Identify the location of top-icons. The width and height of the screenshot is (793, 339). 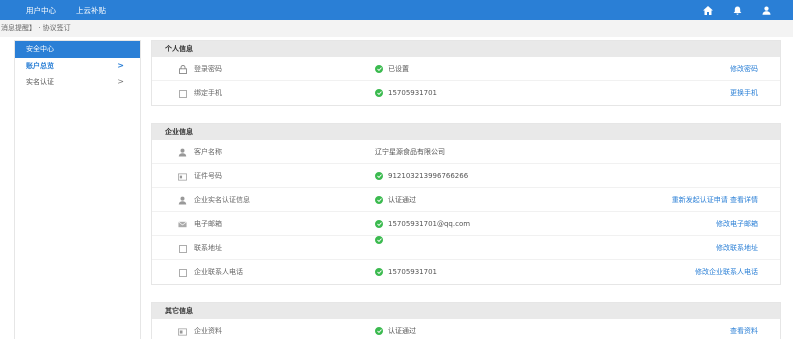
(737, 10).